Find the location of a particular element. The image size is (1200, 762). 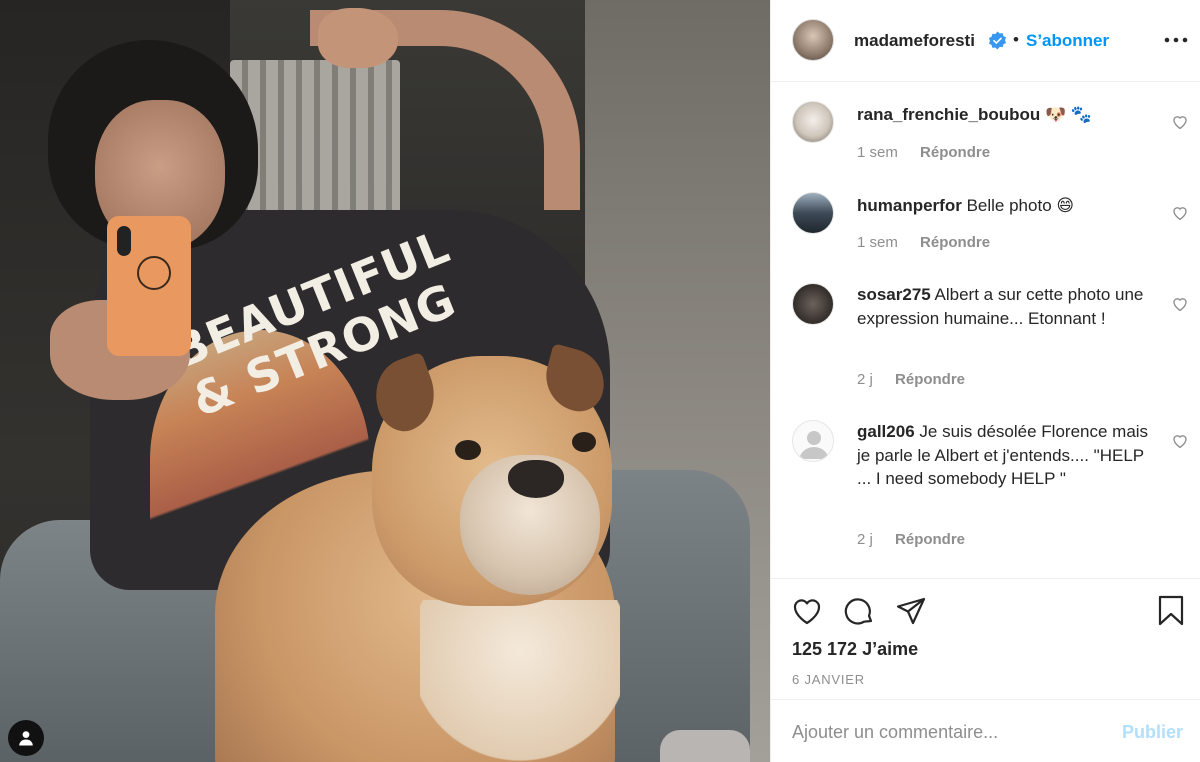

comment-text: Belle photo 😄 is located at coordinates (1020, 205).